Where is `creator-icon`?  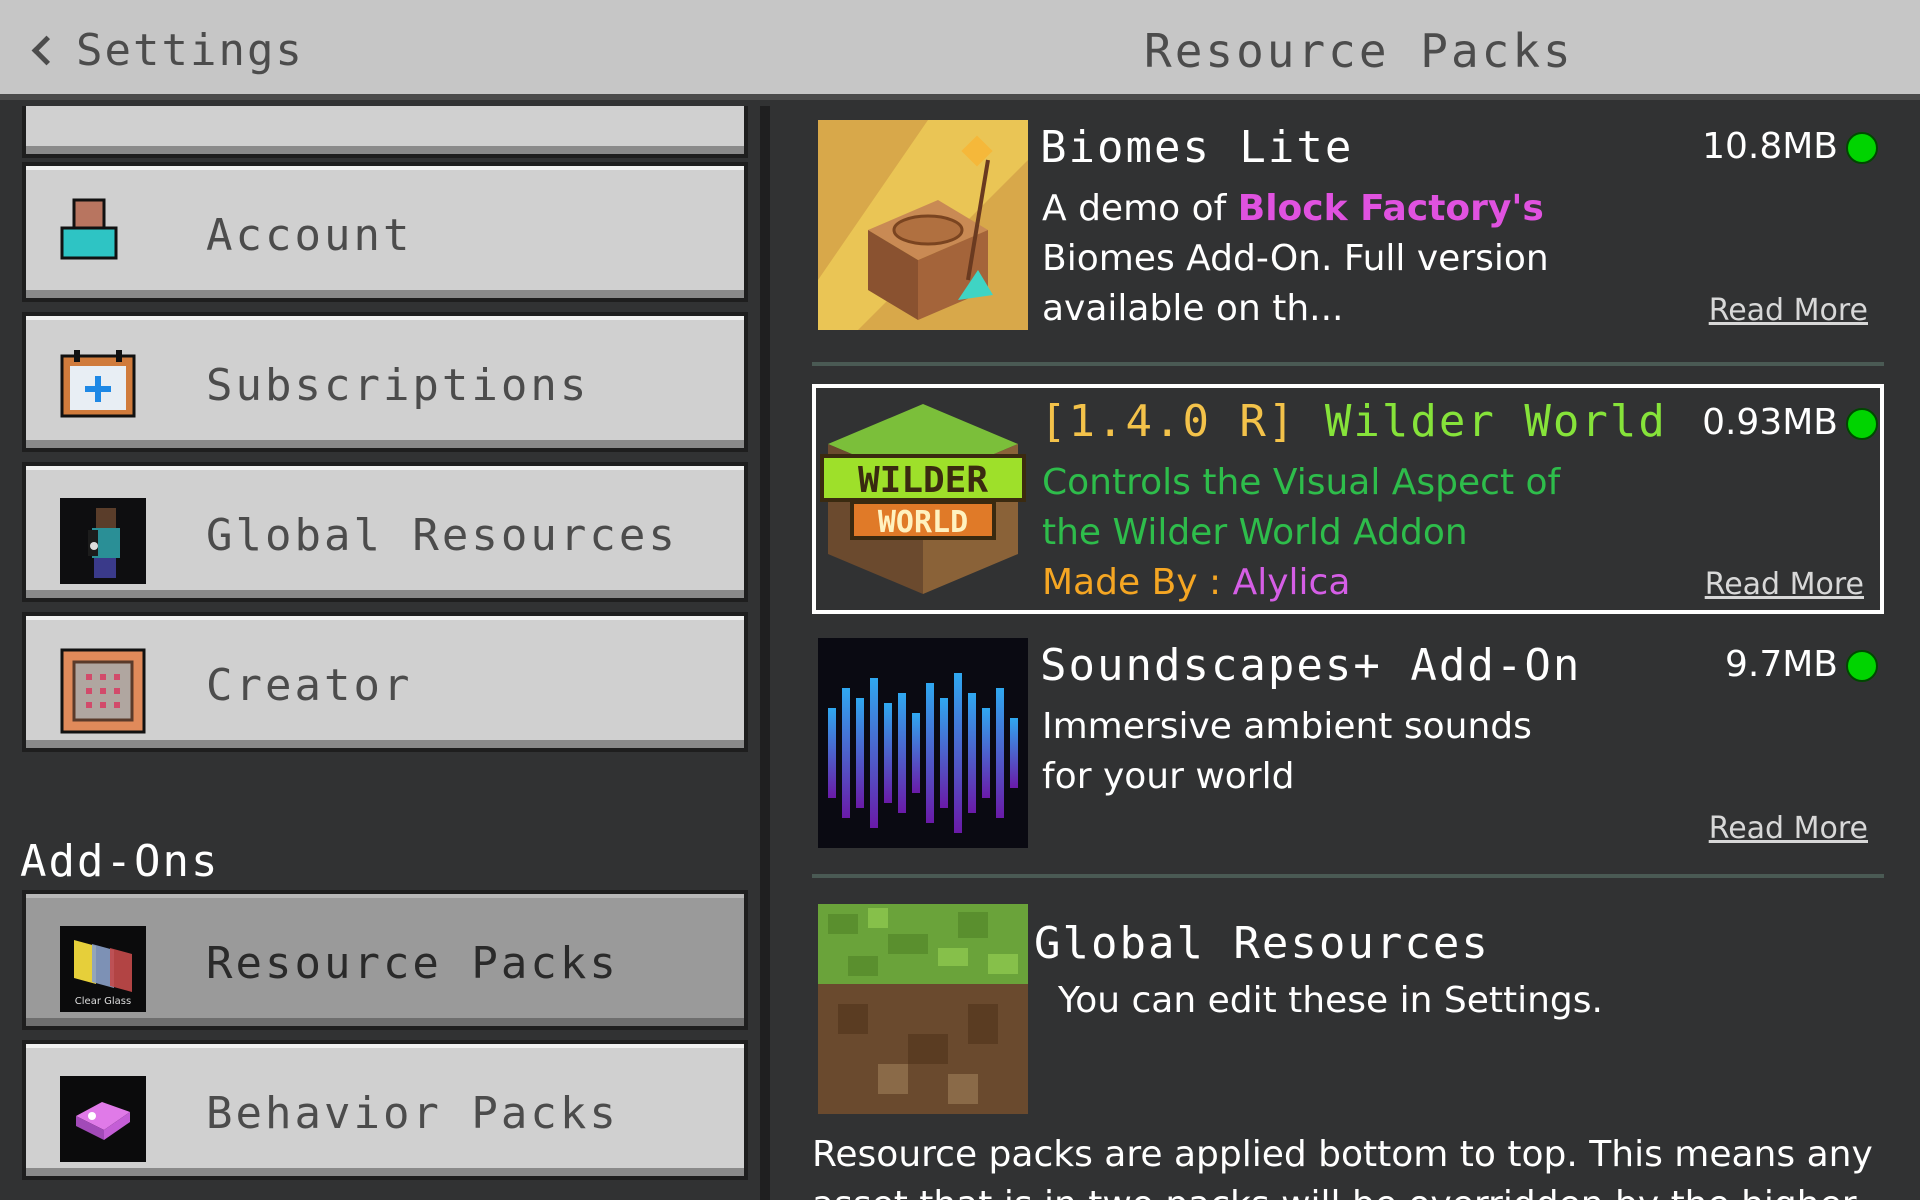
creator-icon is located at coordinates (103, 691).